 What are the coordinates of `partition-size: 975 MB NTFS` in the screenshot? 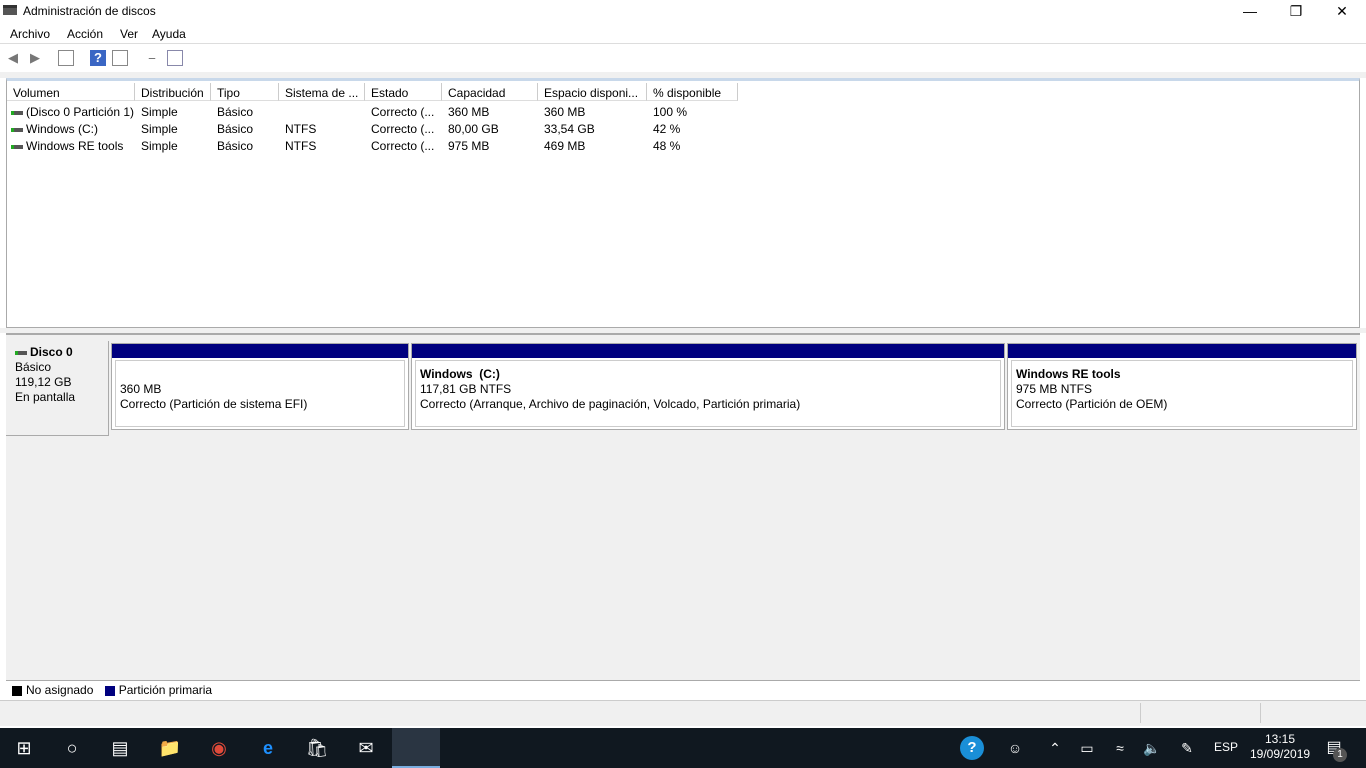 It's located at (1054, 389).